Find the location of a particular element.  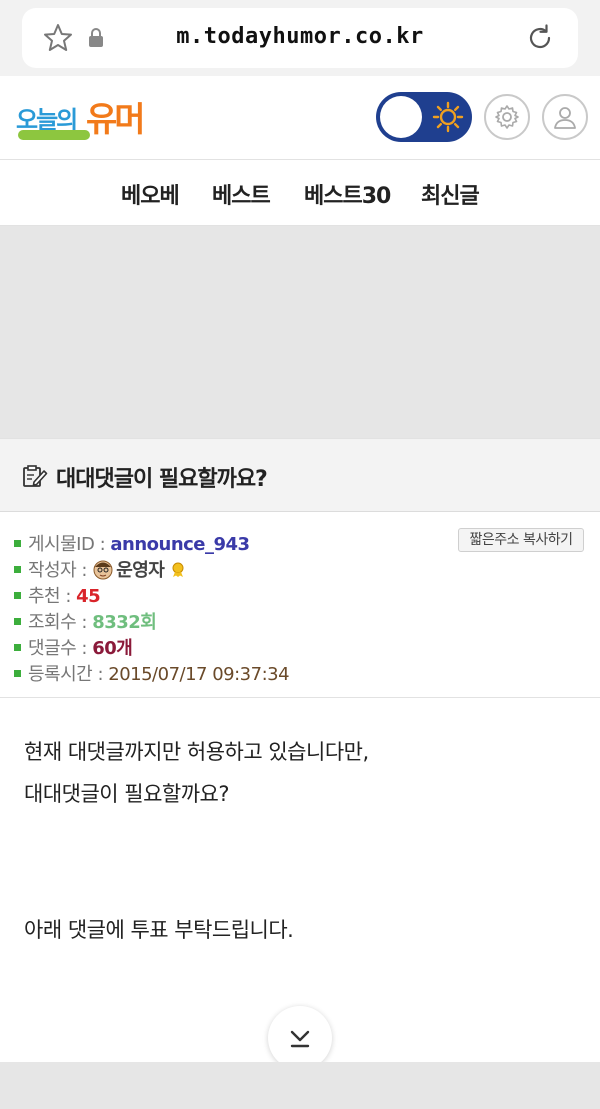

info-row-recommend: 추천 : 45 is located at coordinates (57, 595).